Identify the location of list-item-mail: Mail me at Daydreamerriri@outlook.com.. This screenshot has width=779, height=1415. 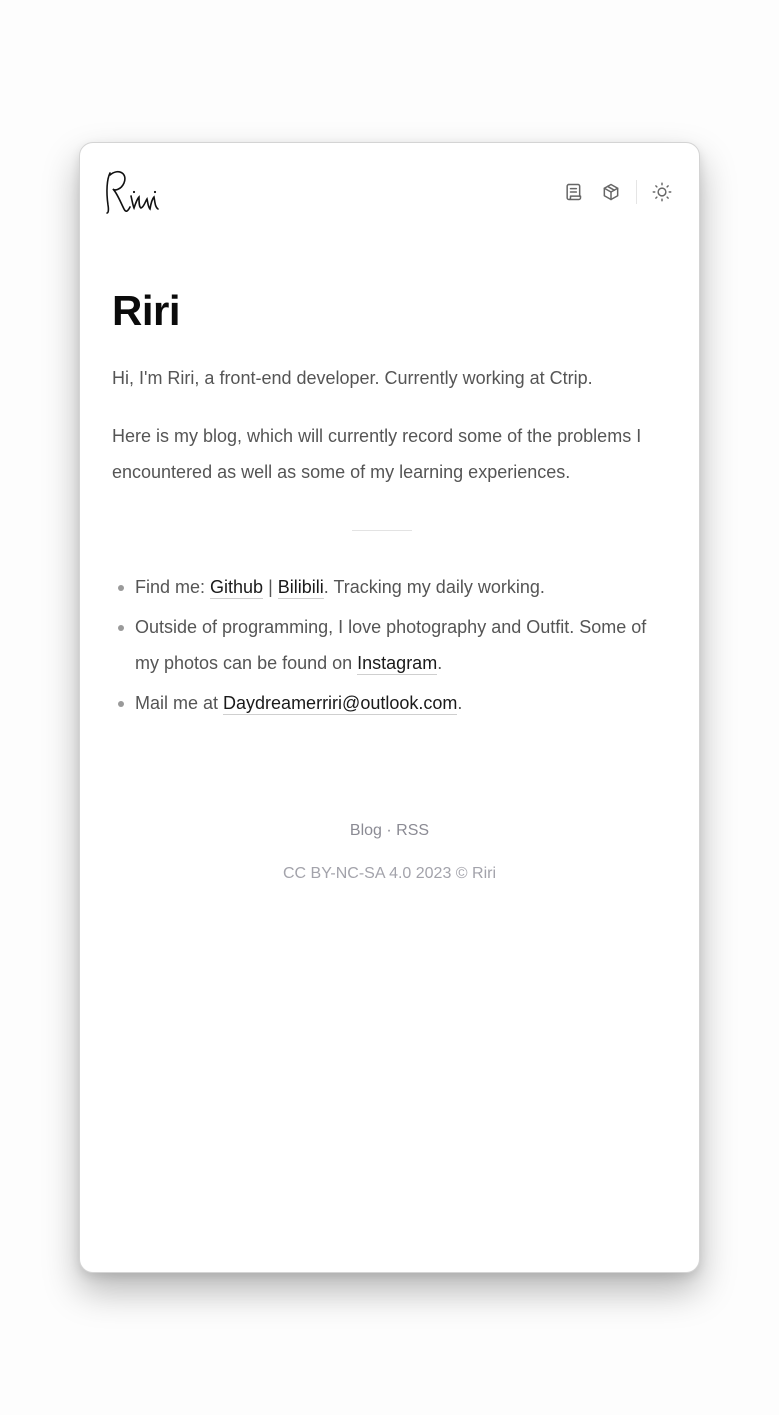
(392, 703).